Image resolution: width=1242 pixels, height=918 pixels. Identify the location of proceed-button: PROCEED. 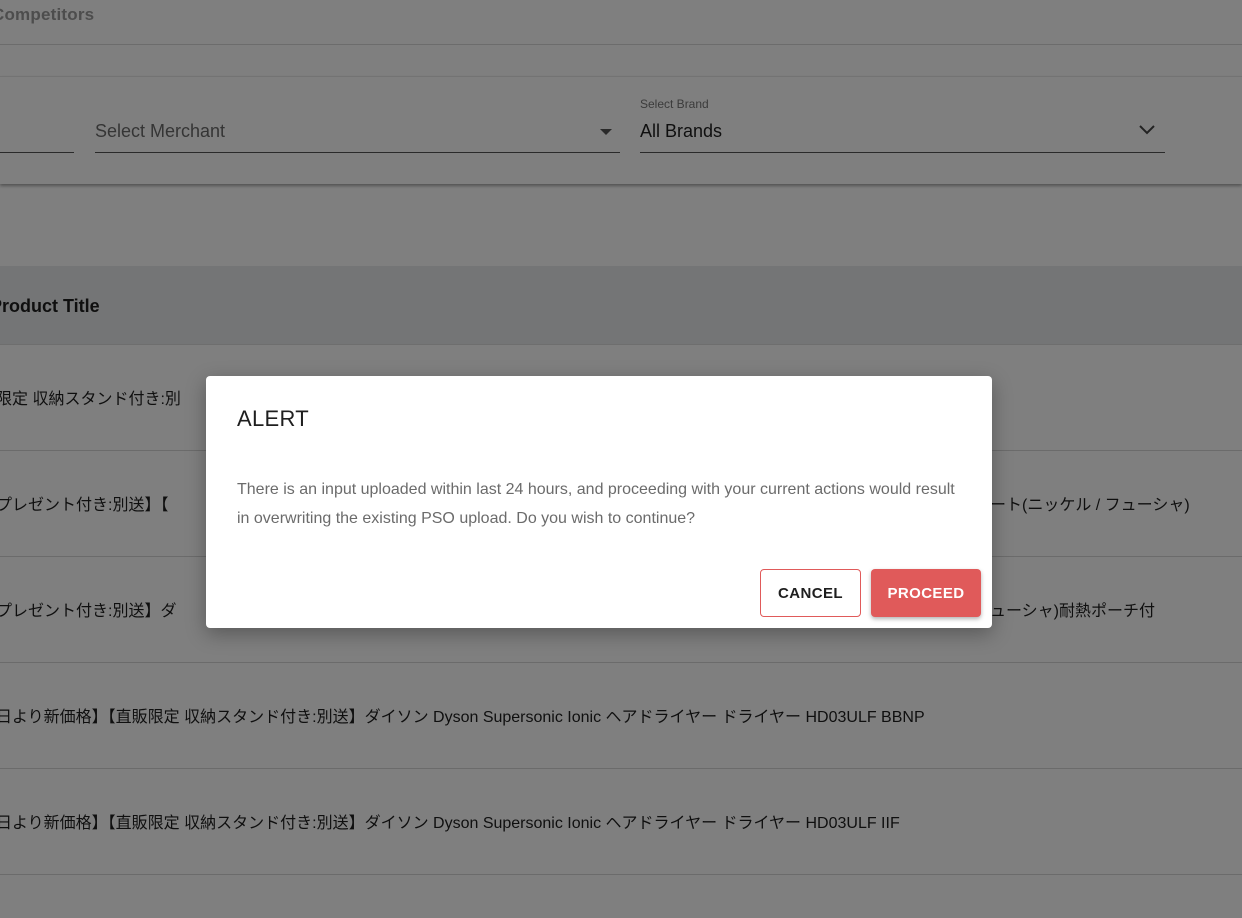
(926, 593).